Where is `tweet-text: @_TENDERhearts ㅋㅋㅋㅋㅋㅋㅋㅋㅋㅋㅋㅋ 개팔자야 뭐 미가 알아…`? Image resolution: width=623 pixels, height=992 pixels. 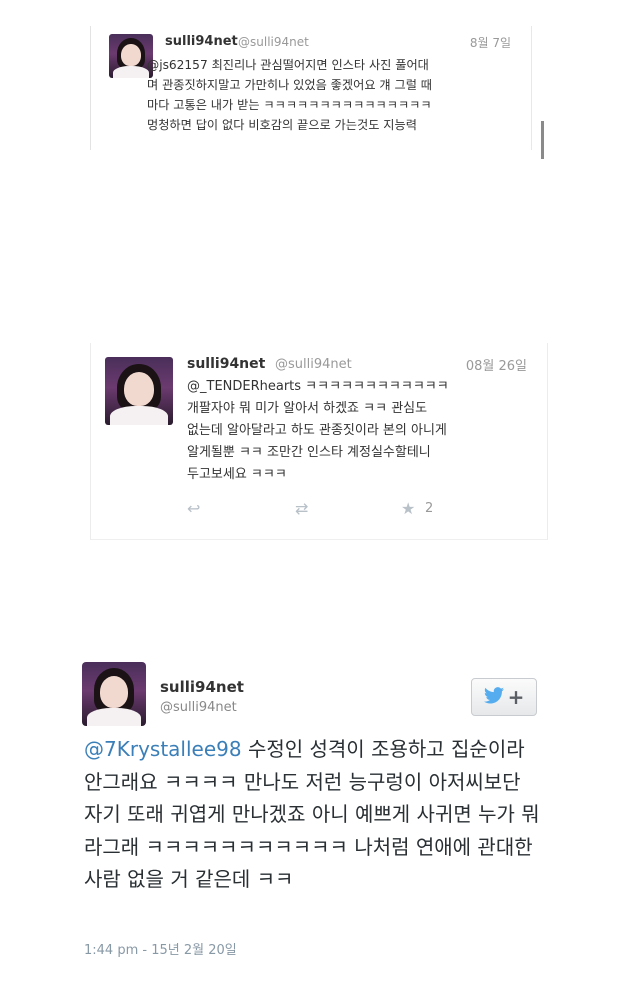 tweet-text: @_TENDERhearts ㅋㅋㅋㅋㅋㅋㅋㅋㅋㅋㅋㅋ 개팔자야 뭐 미가 알아… is located at coordinates (318, 430).